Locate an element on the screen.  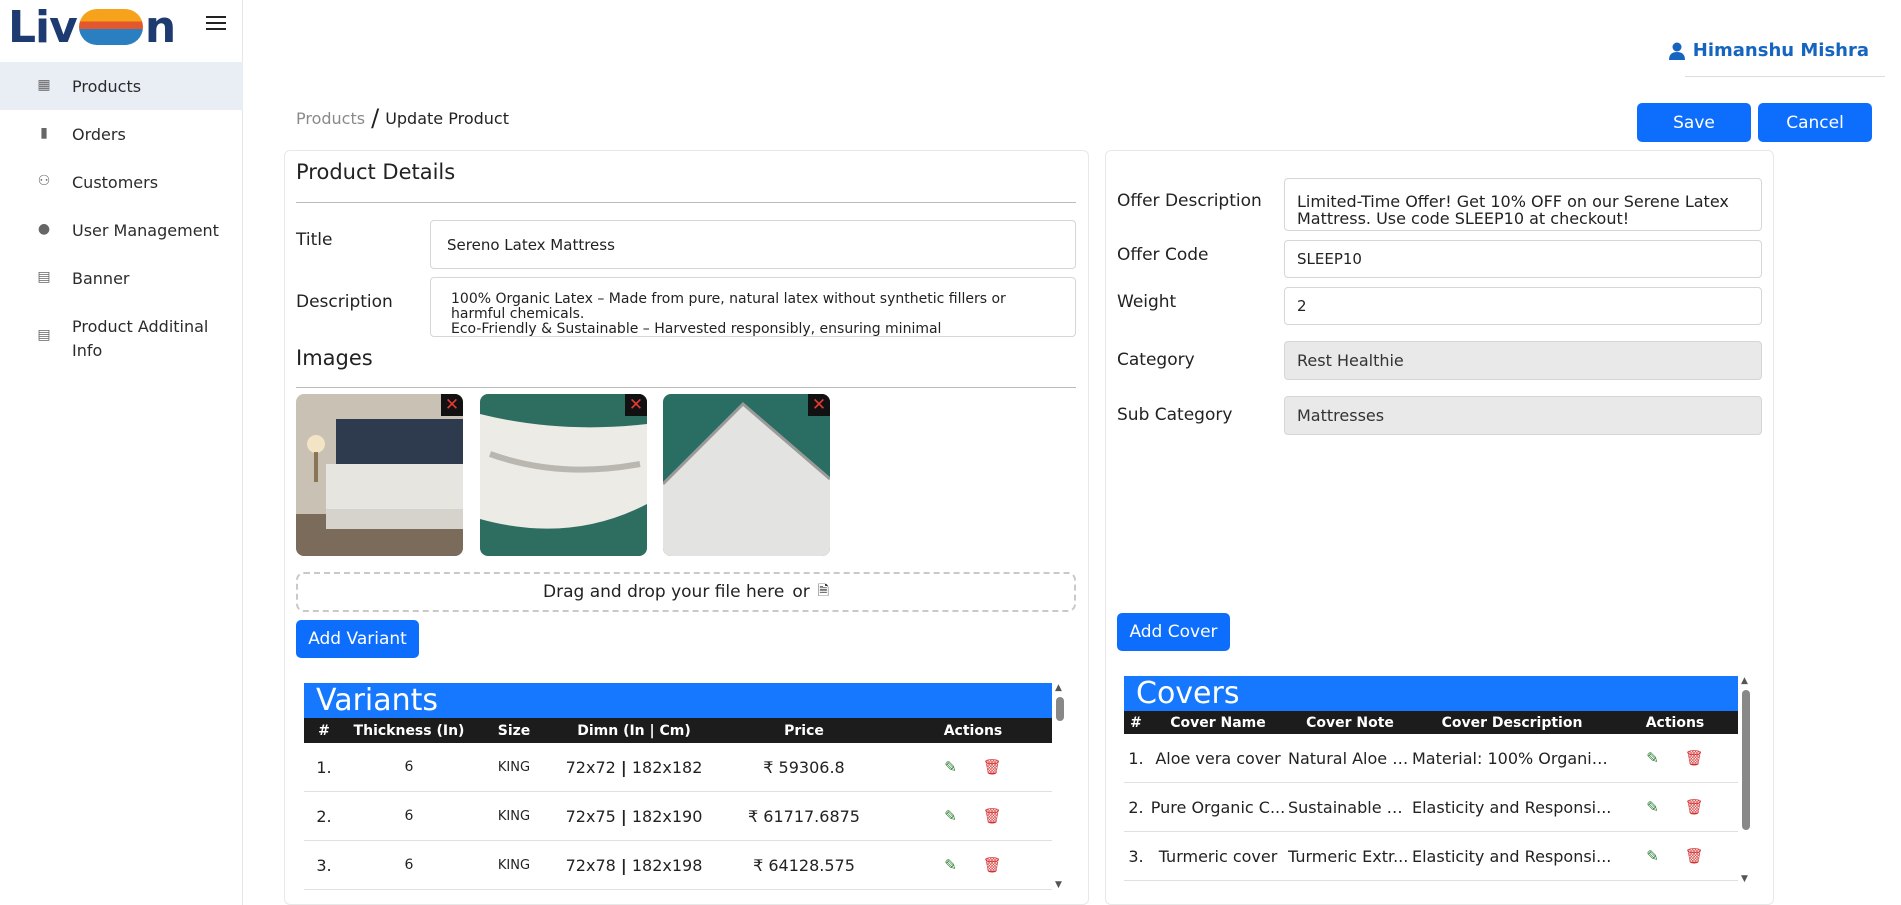
subcategory-field: Mattresses is located at coordinates (1523, 415).